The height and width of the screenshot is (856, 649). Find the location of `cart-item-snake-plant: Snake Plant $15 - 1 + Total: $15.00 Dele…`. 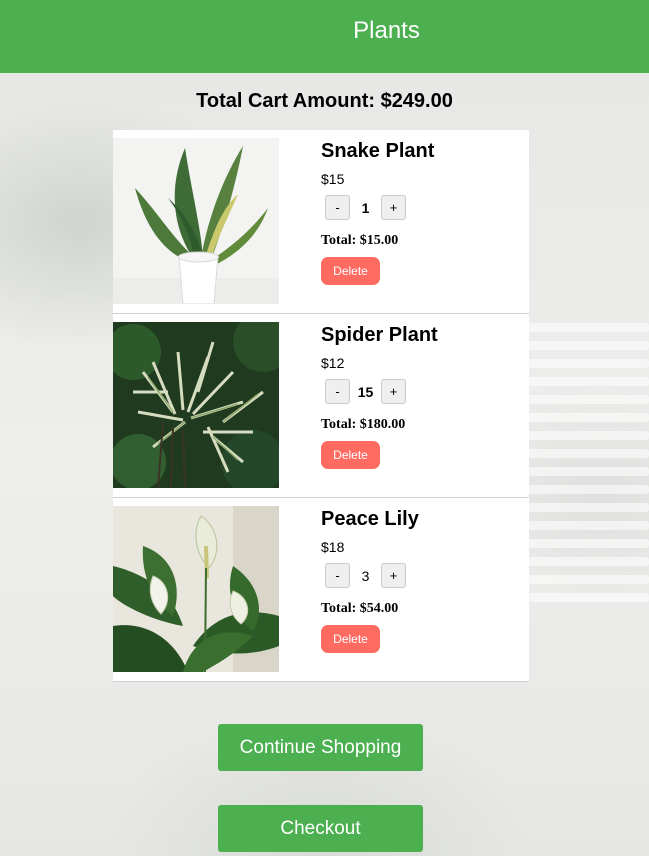

cart-item-snake-plant: Snake Plant $15 - 1 + Total: $15.00 Dele… is located at coordinates (321, 222).